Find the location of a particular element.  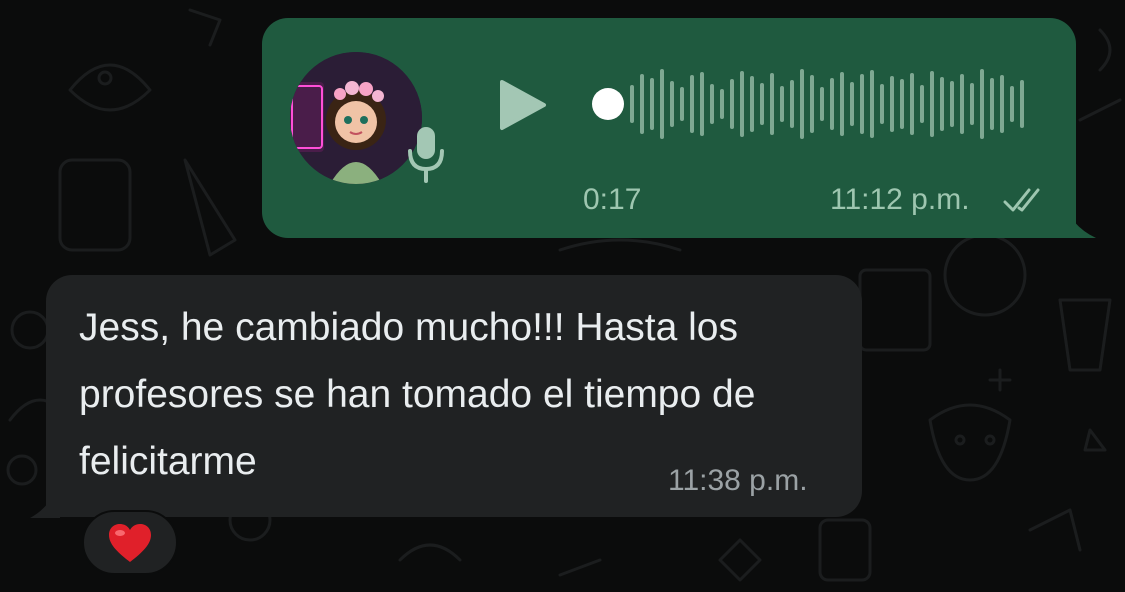

heart-emoji-icon is located at coordinates (130, 542).